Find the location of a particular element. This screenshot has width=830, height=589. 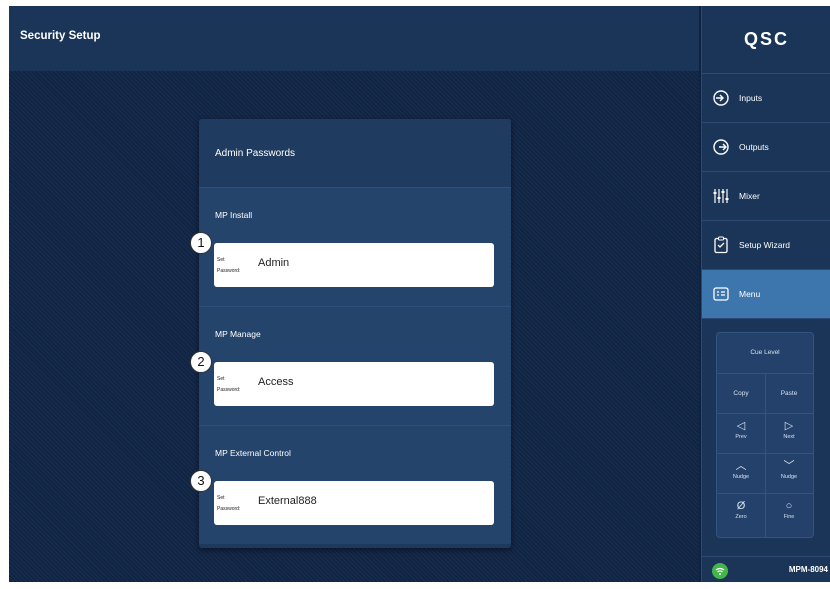

cue-level-row: Cue Level is located at coordinates (765, 353).